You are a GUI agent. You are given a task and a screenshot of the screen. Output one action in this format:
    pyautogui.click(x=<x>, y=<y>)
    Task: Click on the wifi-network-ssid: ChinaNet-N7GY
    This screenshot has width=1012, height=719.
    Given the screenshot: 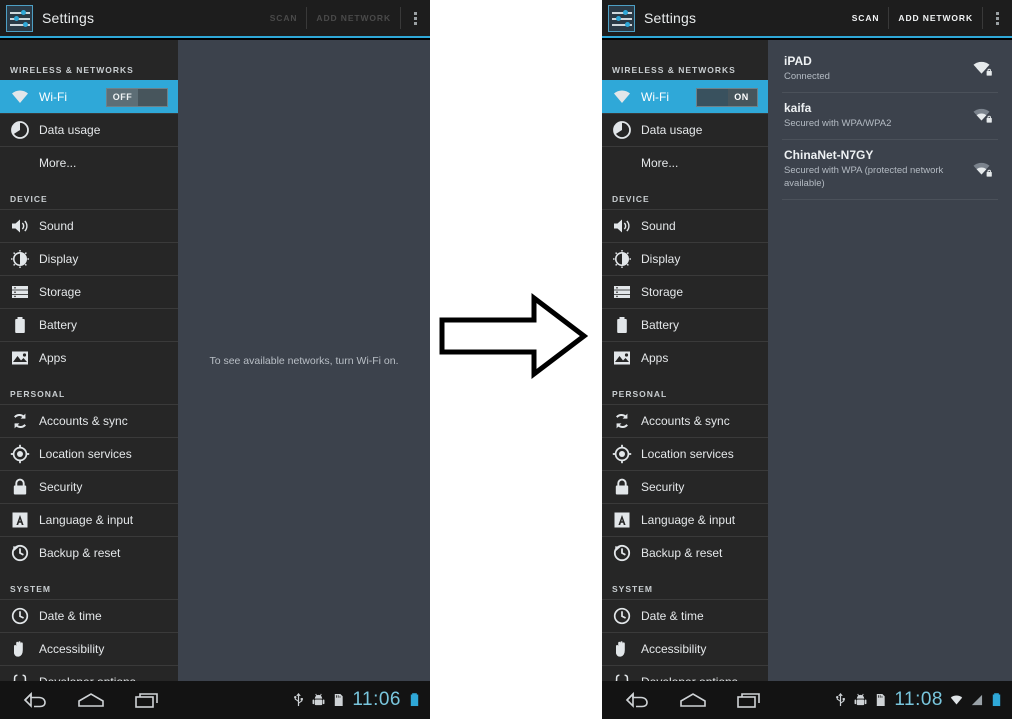 What is the action you would take?
    pyautogui.click(x=829, y=155)
    